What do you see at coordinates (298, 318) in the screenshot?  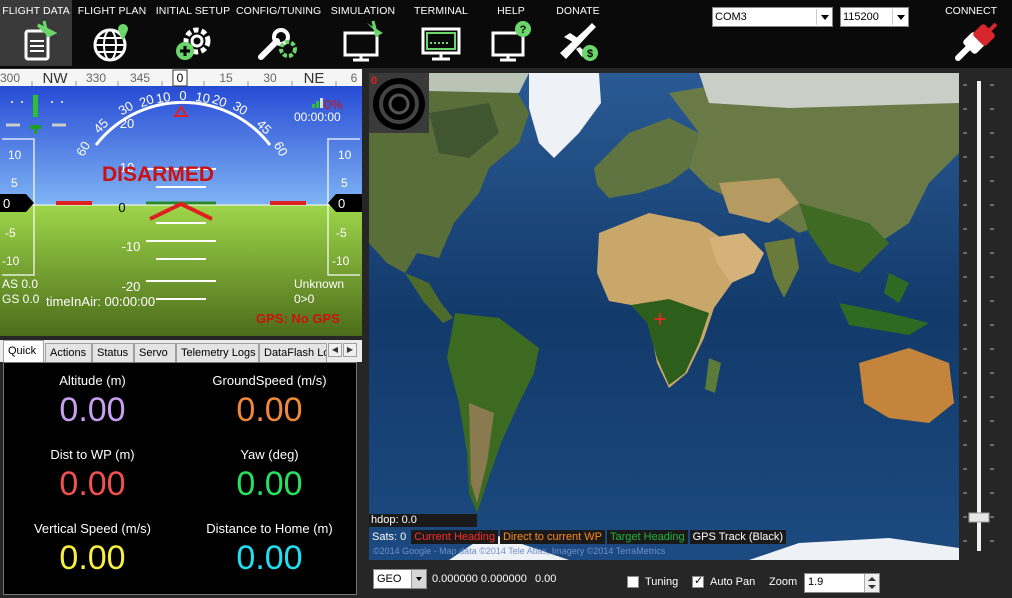 I see `gps-status: GPS: No GPS` at bounding box center [298, 318].